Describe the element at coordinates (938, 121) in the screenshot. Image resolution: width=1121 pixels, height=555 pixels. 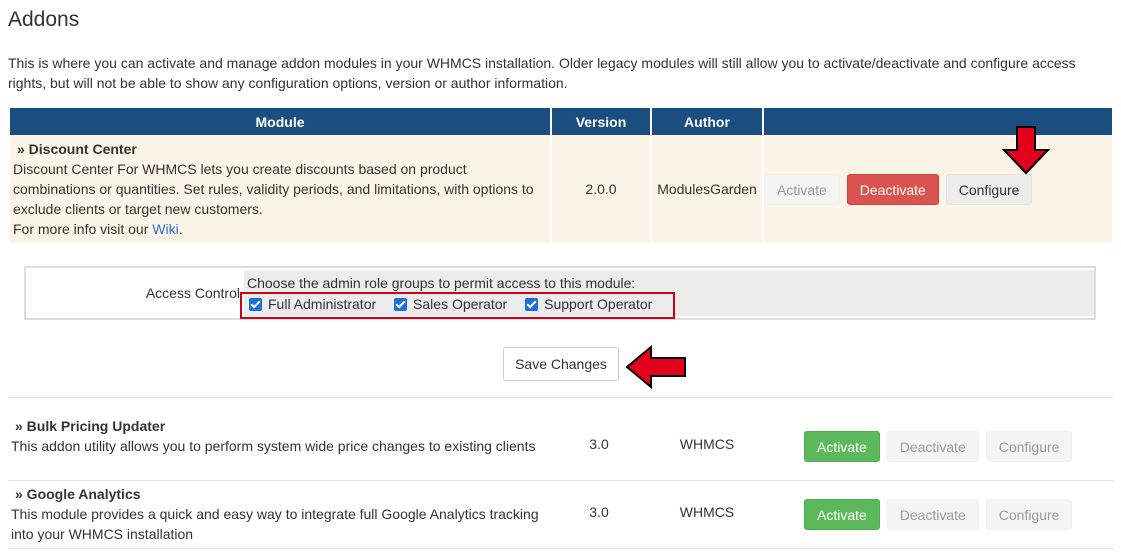
I see `header-actions` at that location.